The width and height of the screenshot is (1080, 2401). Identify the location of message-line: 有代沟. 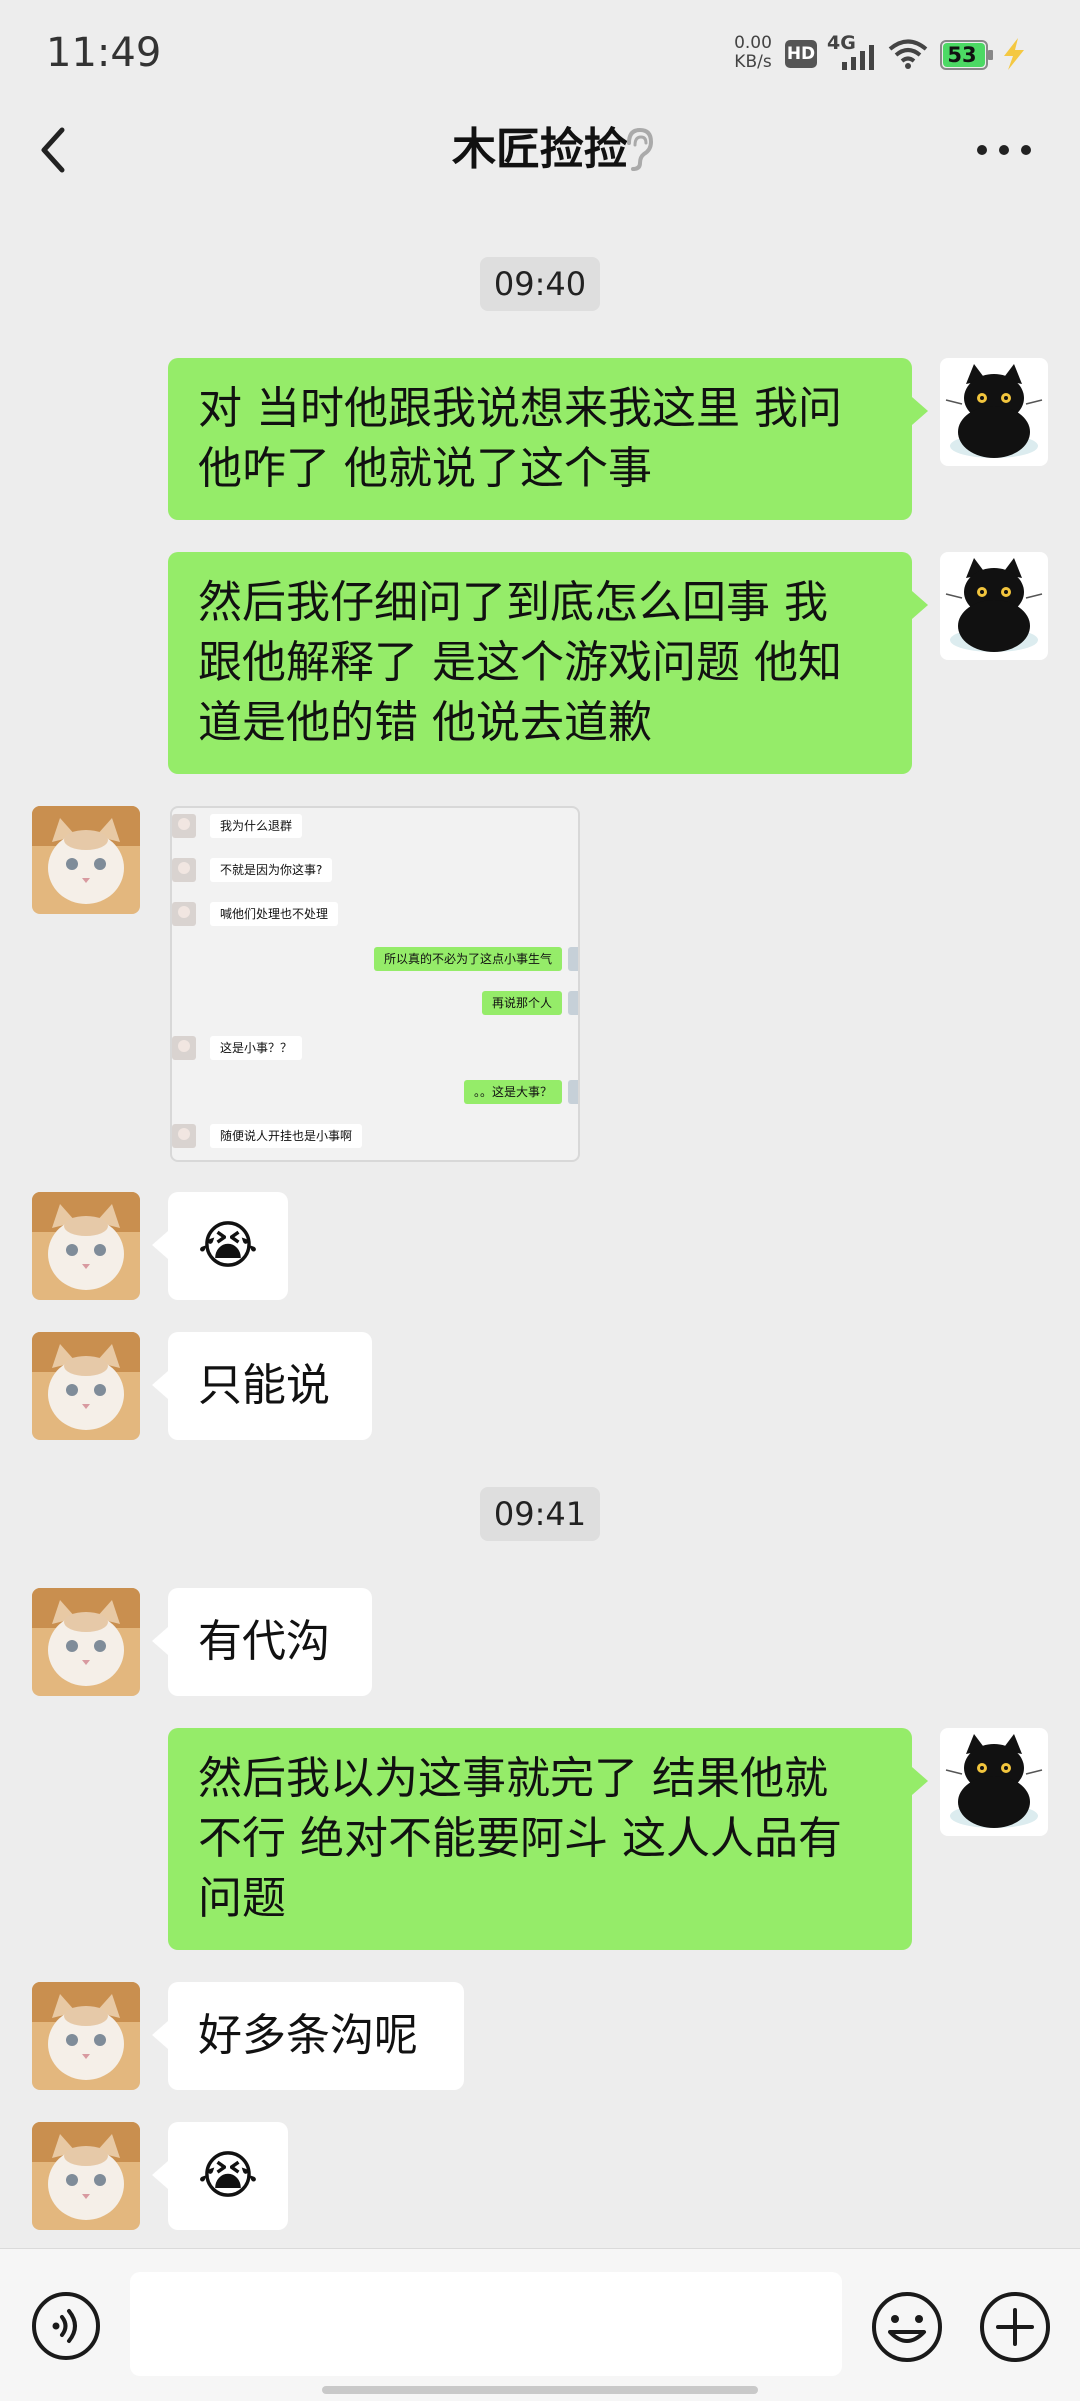
(264, 1641).